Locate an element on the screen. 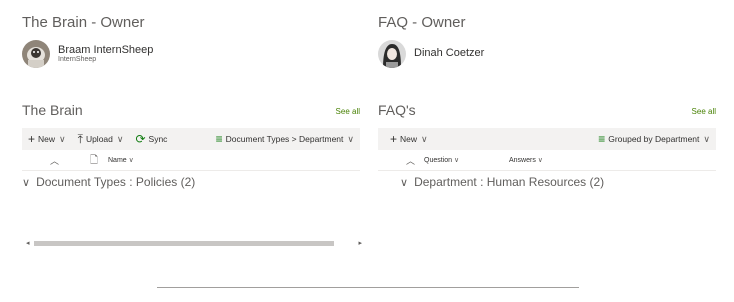 The image size is (734, 302). section-title: The Brain is located at coordinates (52, 110).